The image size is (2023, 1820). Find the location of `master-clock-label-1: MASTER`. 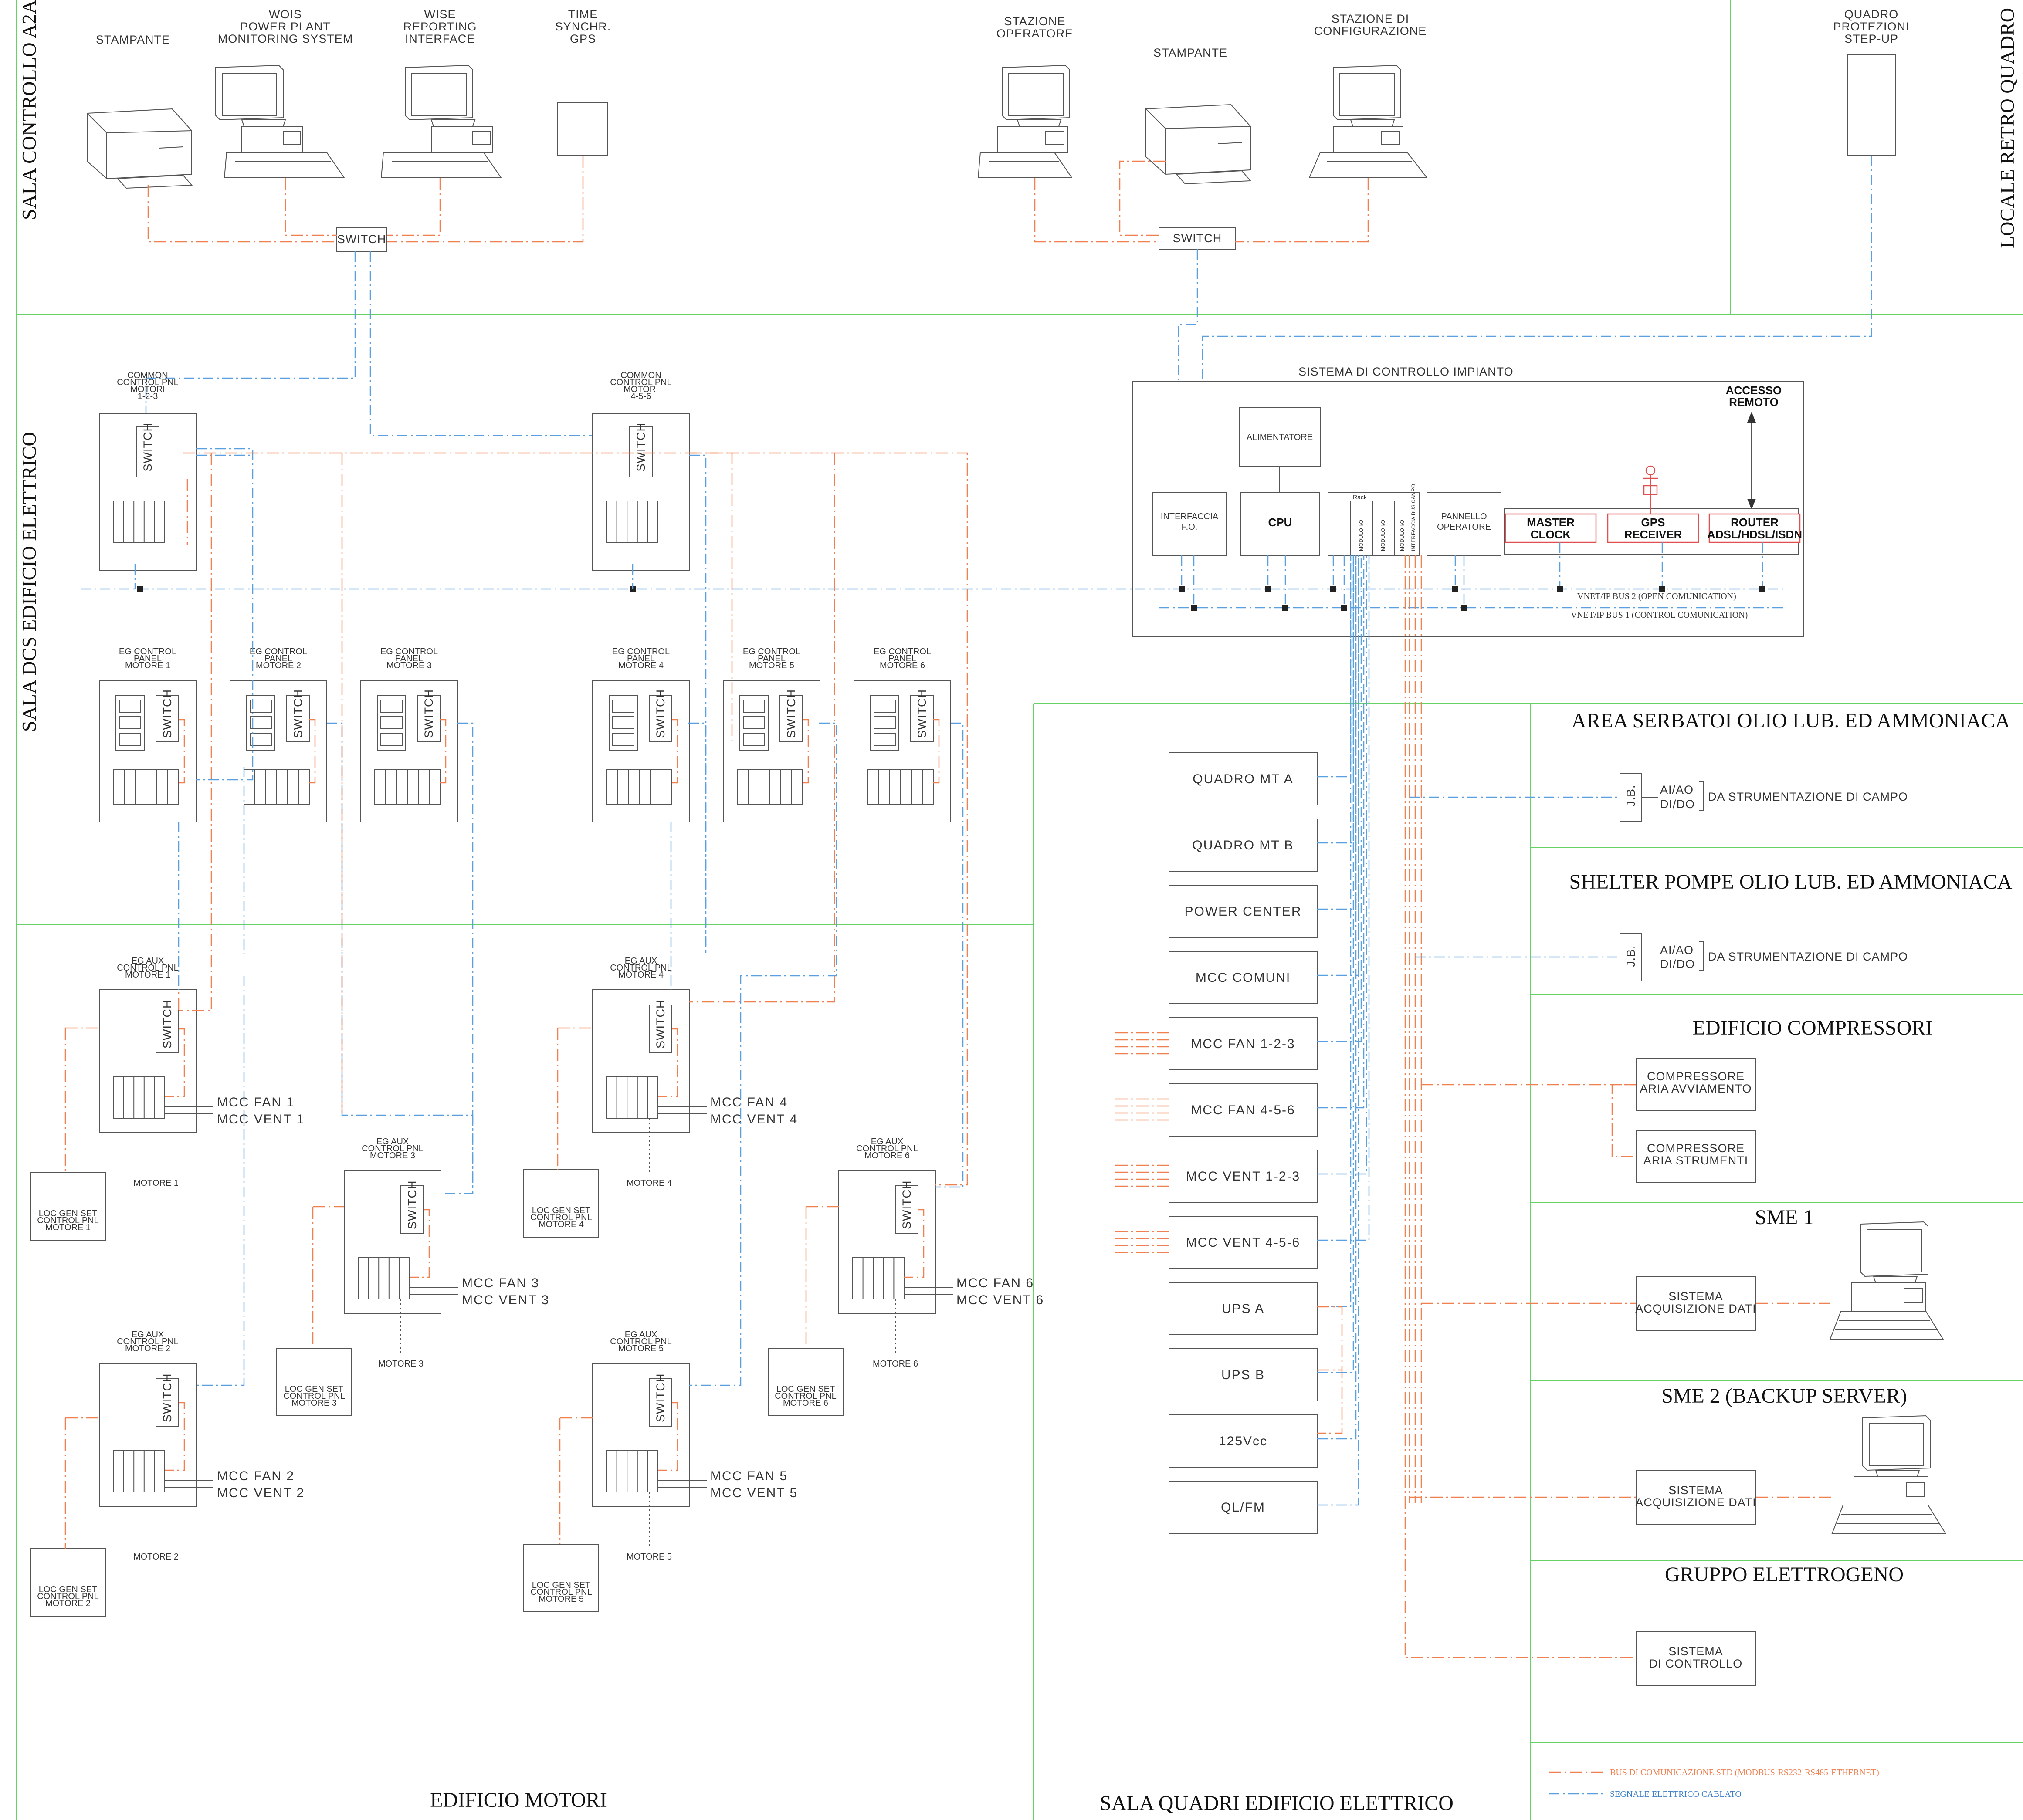

master-clock-label-1: MASTER is located at coordinates (1551, 522).